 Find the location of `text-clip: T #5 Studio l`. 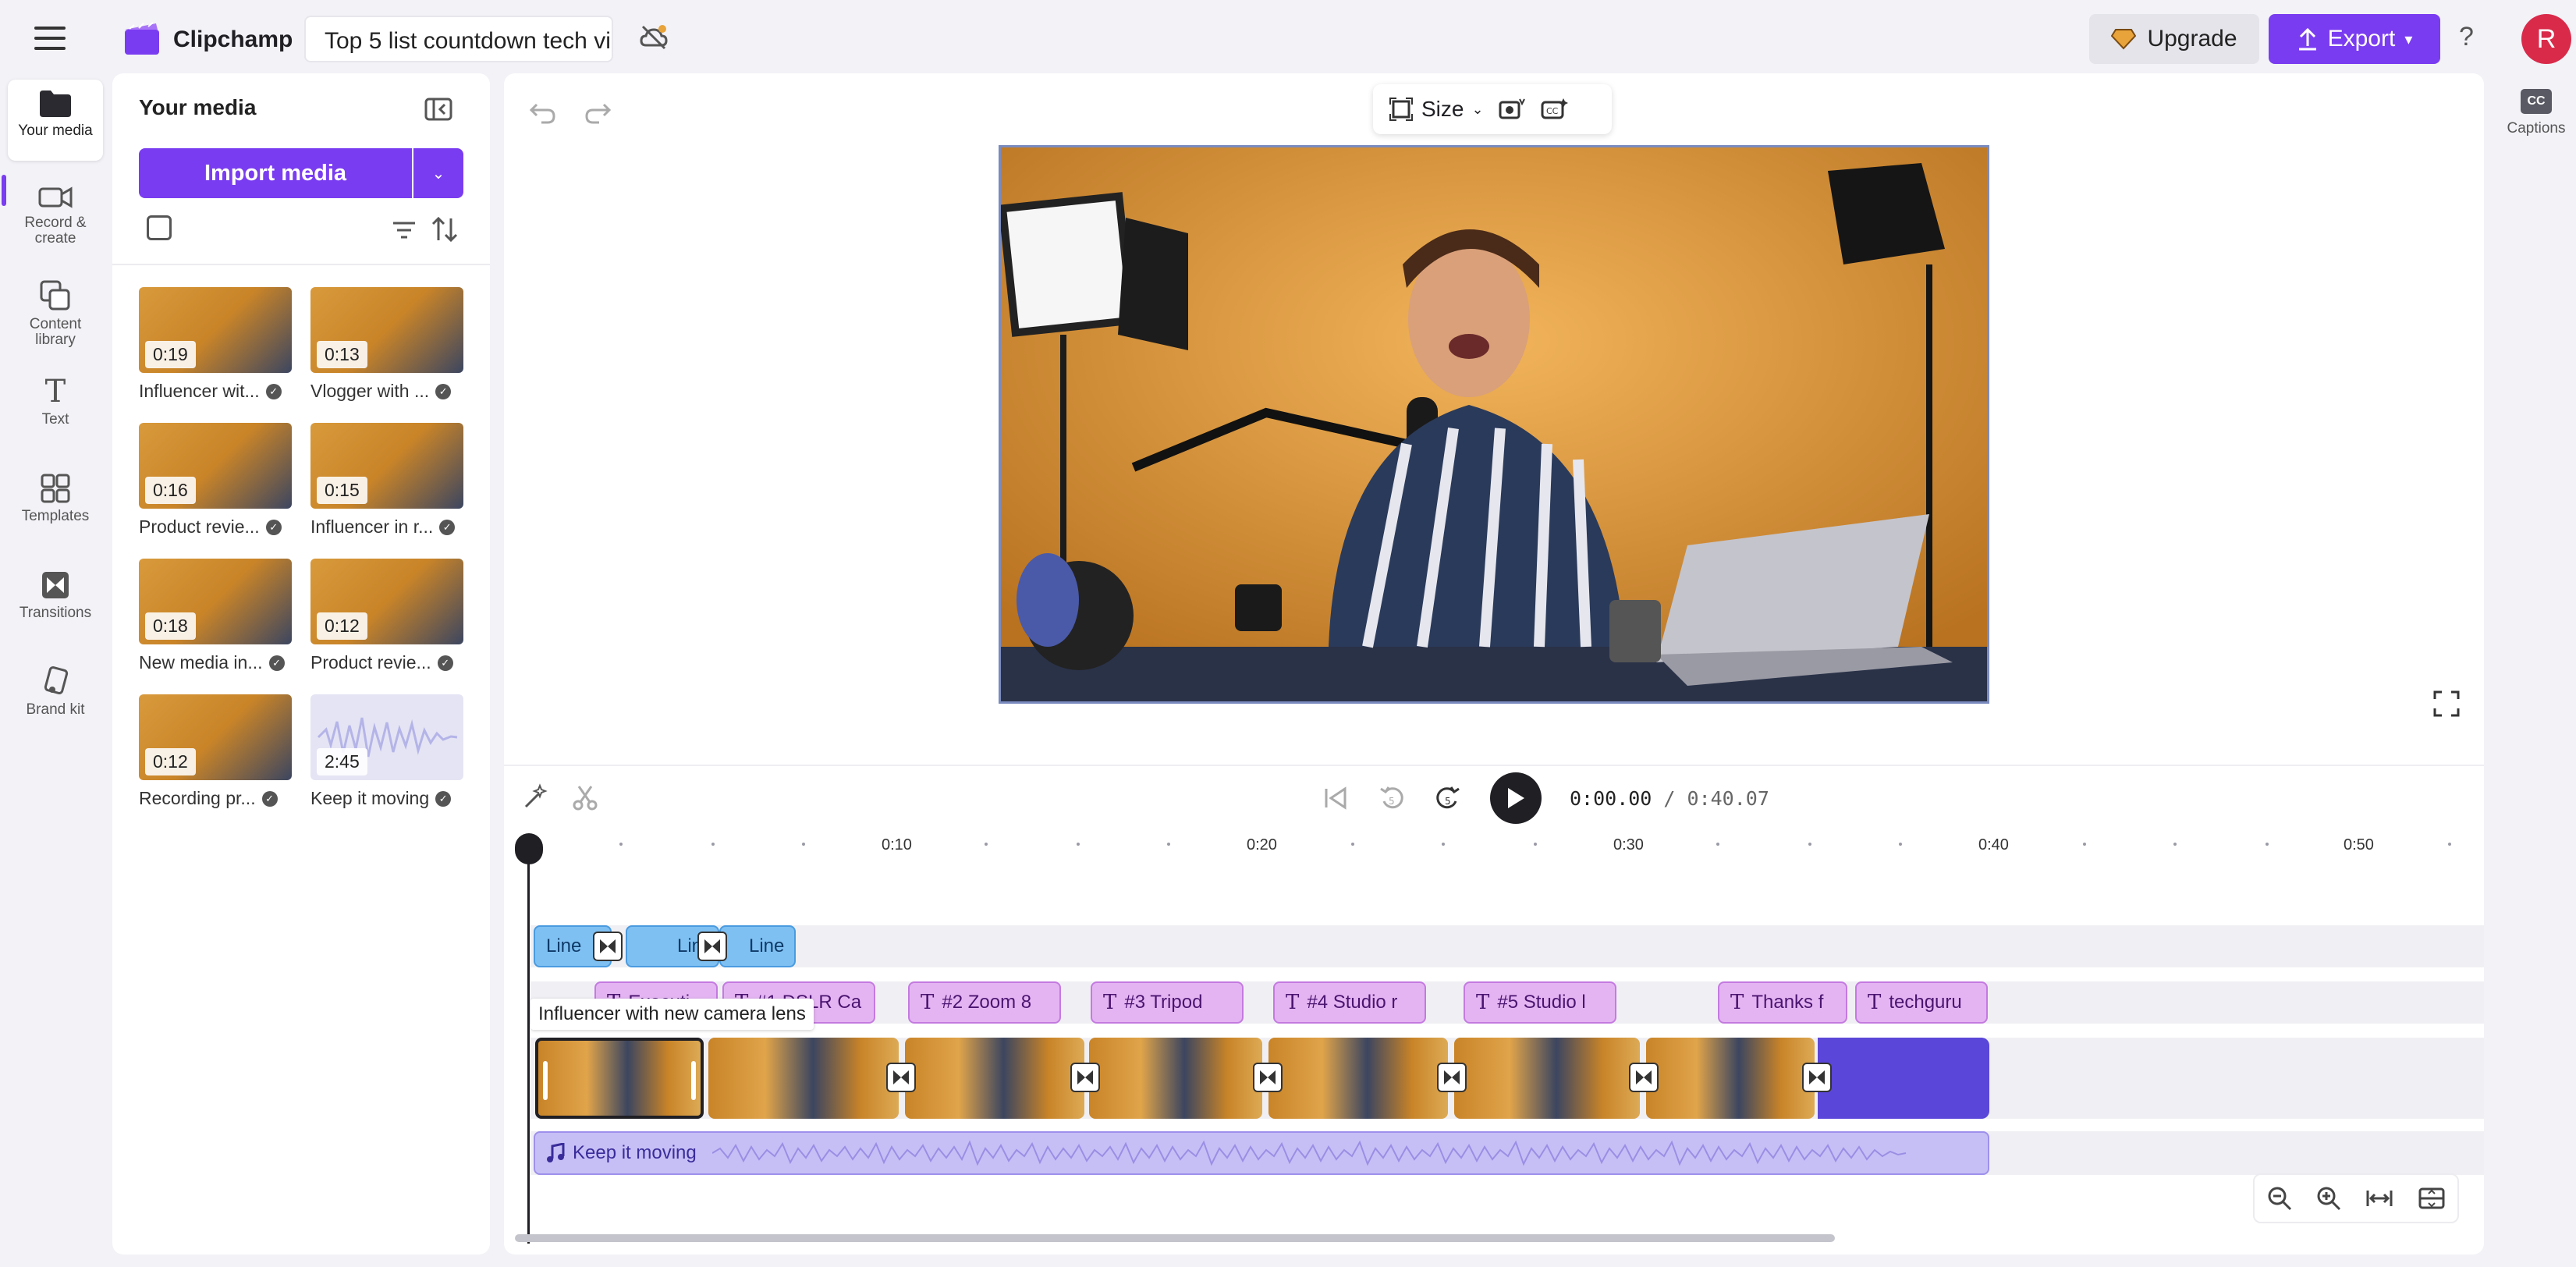

text-clip: T #5 Studio l is located at coordinates (1540, 1002).